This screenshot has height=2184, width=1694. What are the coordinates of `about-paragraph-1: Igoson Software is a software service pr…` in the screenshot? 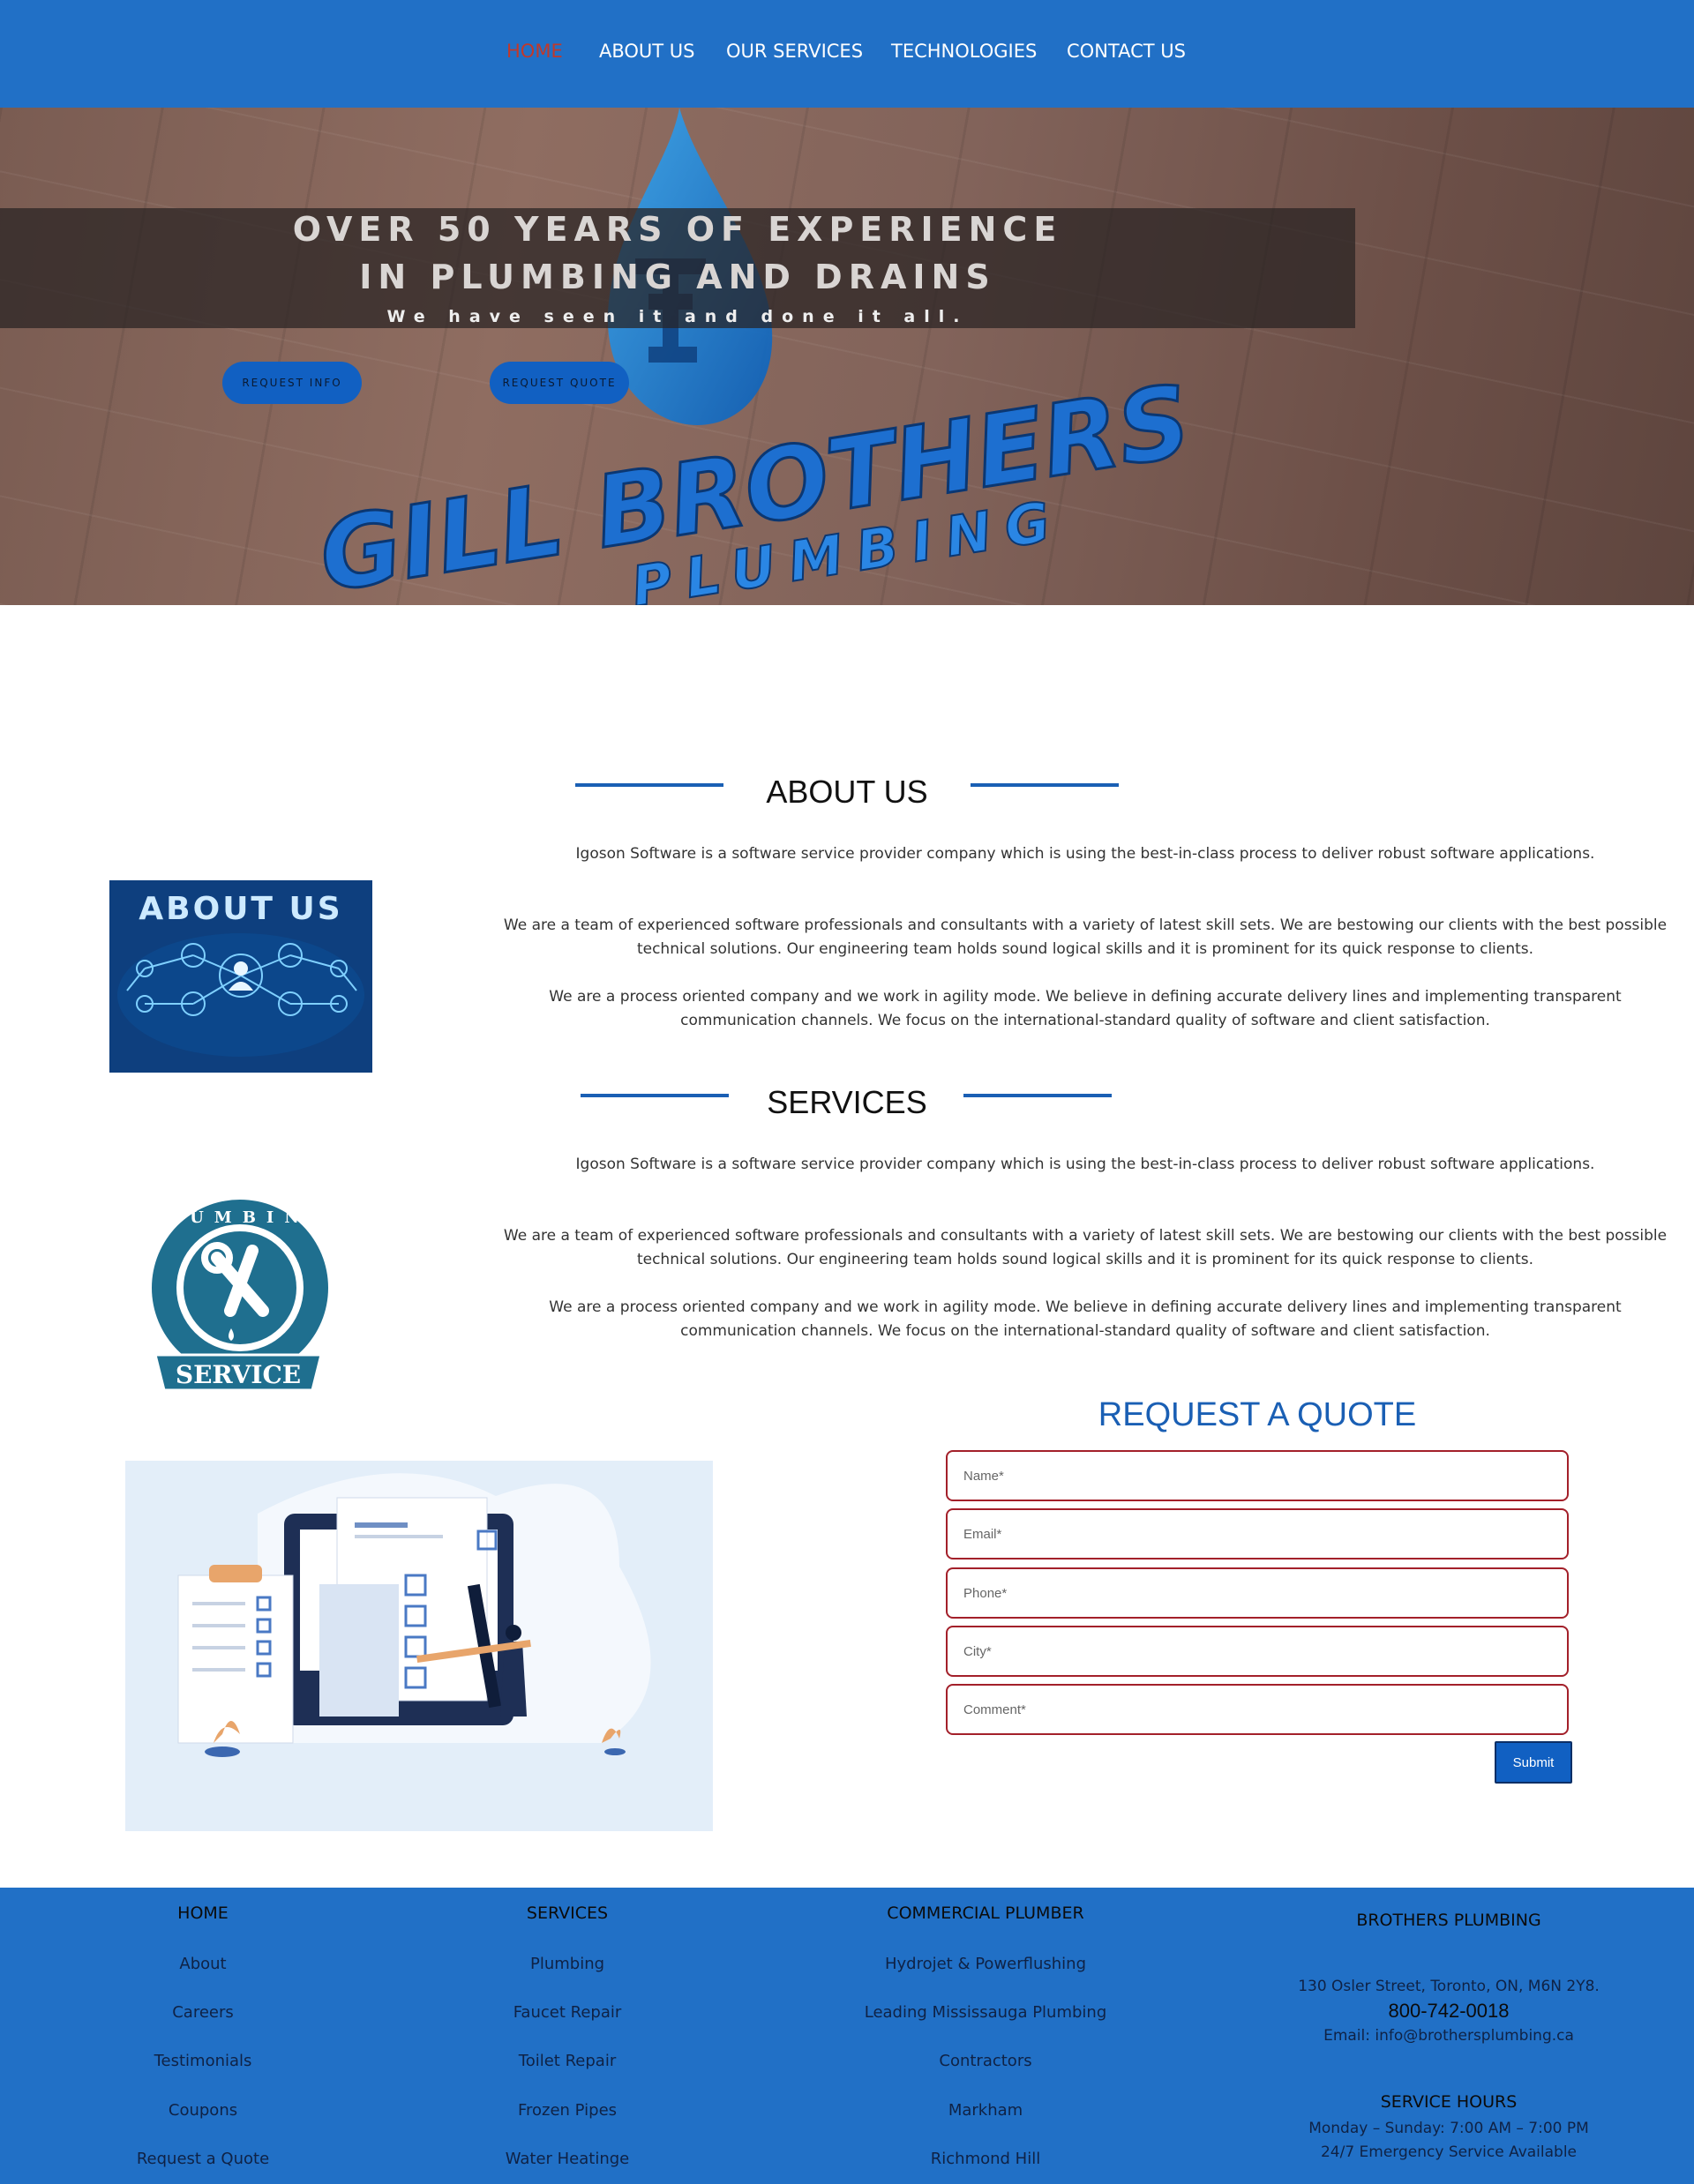 It's located at (1085, 854).